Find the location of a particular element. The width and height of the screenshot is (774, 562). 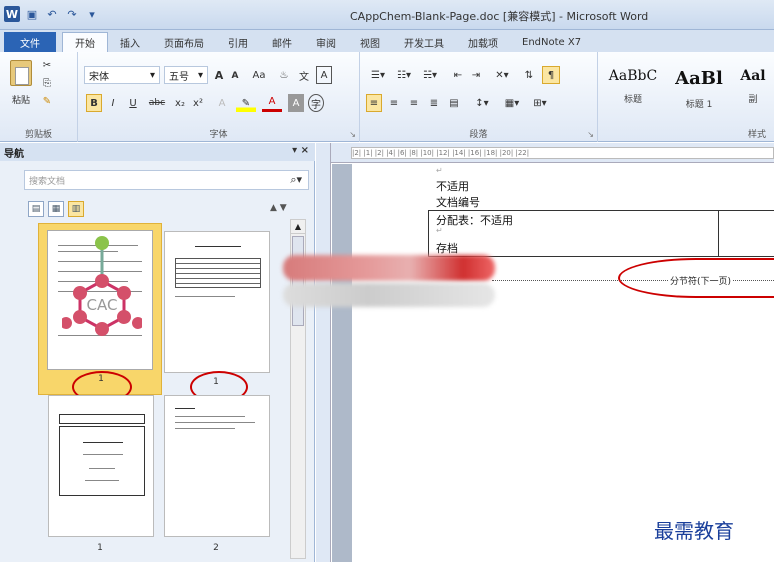

nav-close-button: ▾ × is located at coordinates (300, 150).